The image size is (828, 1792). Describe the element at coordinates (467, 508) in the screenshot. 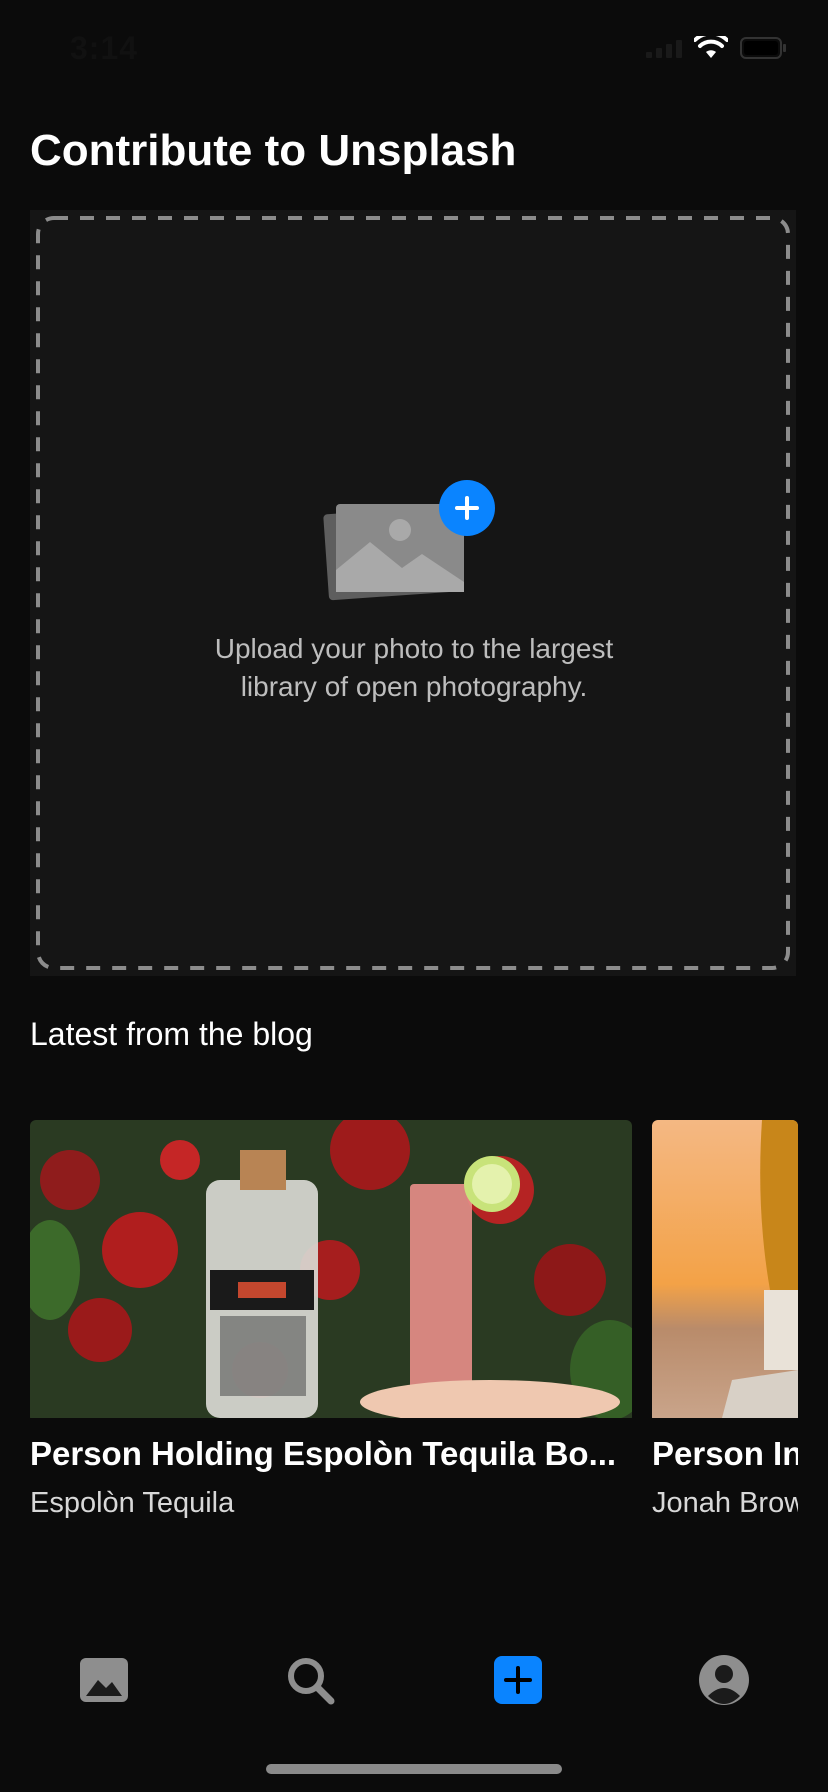

I see `add-photo-plus-icon` at that location.